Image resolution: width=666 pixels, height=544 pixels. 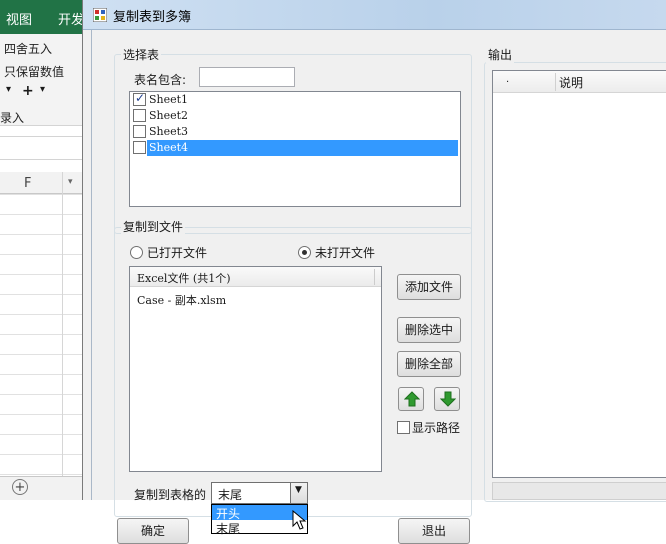 What do you see at coordinates (295, 132) in the screenshot?
I see `list-item: Sheet3` at bounding box center [295, 132].